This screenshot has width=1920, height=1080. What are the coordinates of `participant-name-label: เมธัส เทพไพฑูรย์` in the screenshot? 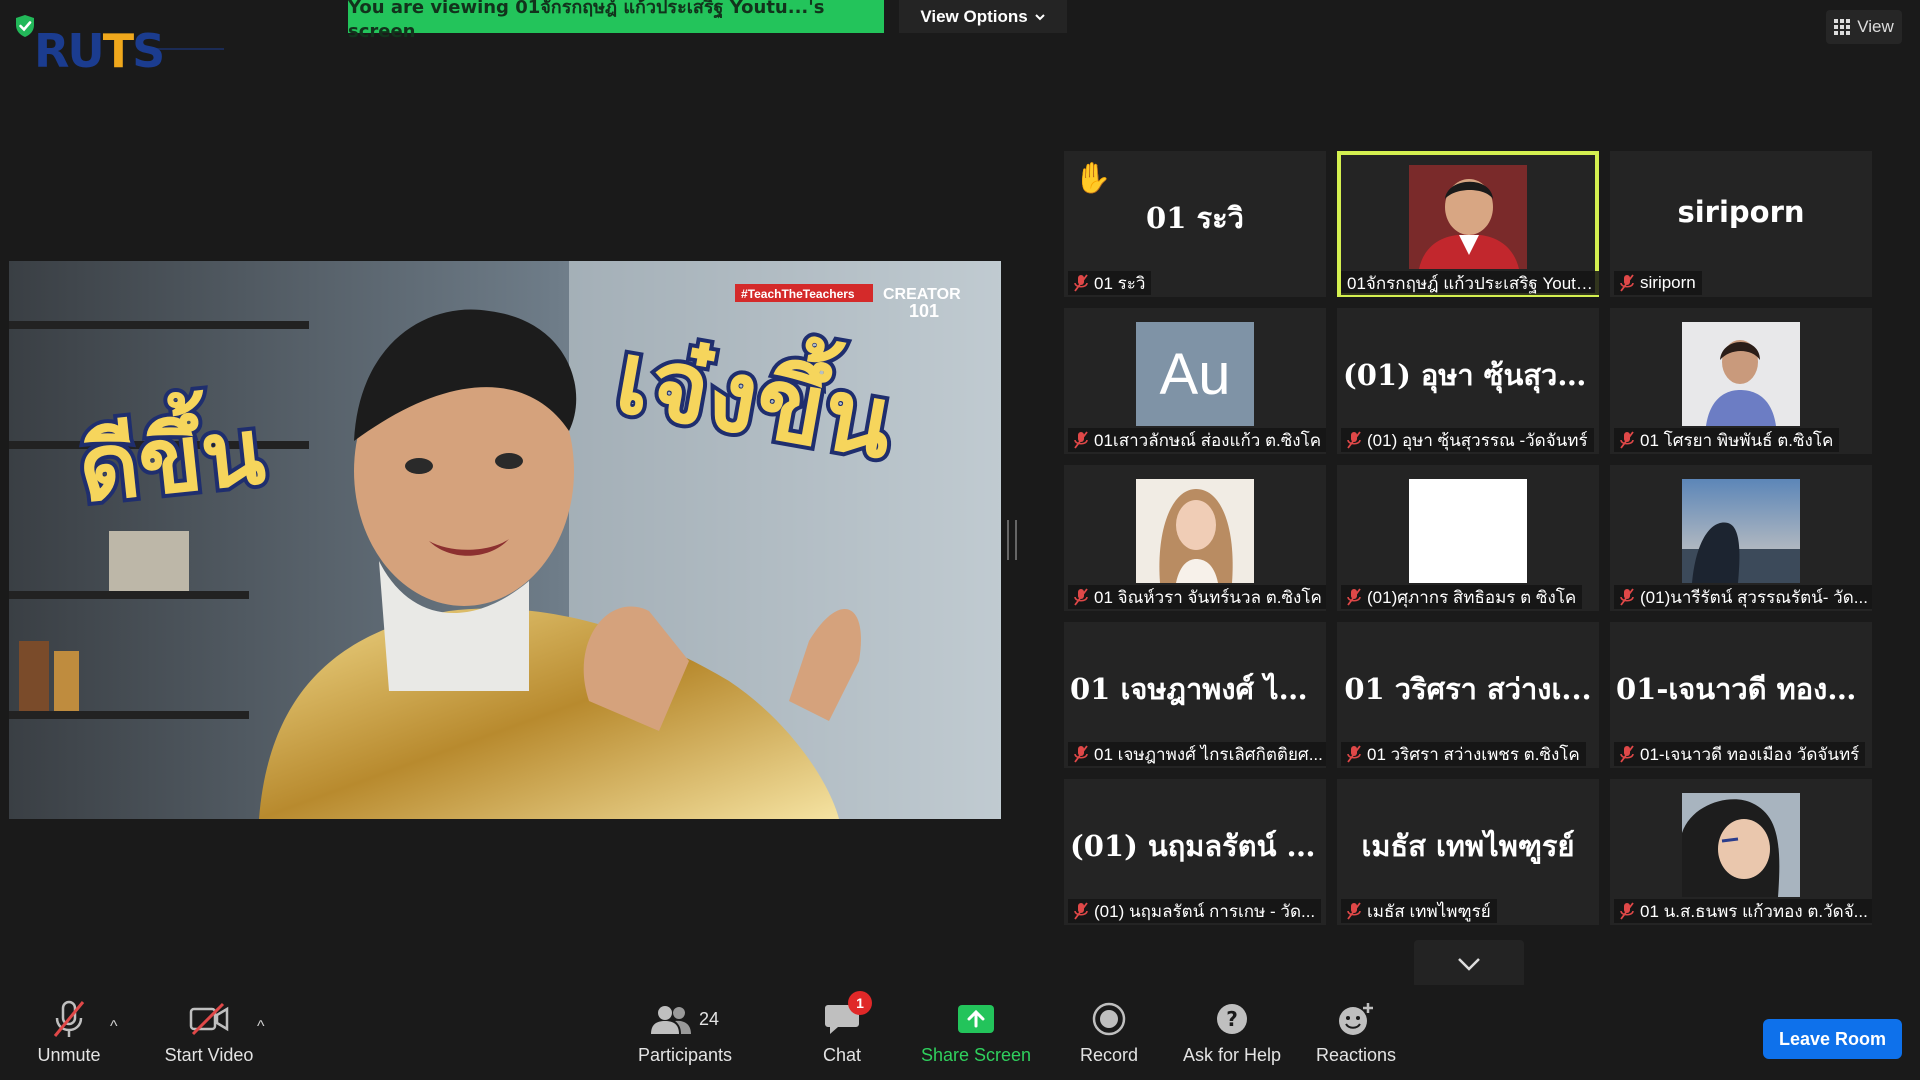 It's located at (1419, 911).